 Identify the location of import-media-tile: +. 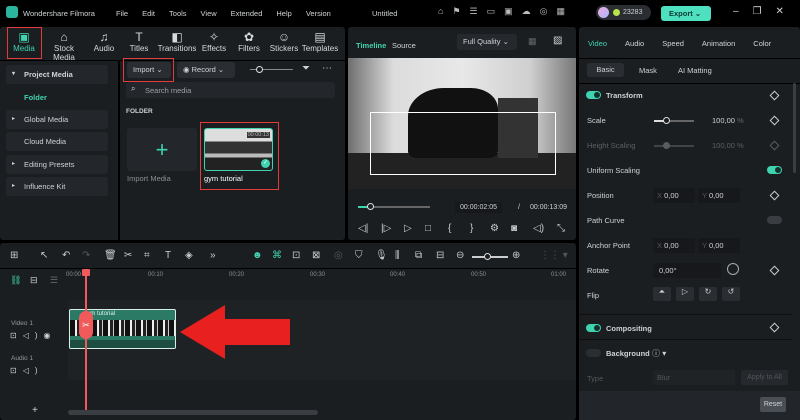
(162, 149).